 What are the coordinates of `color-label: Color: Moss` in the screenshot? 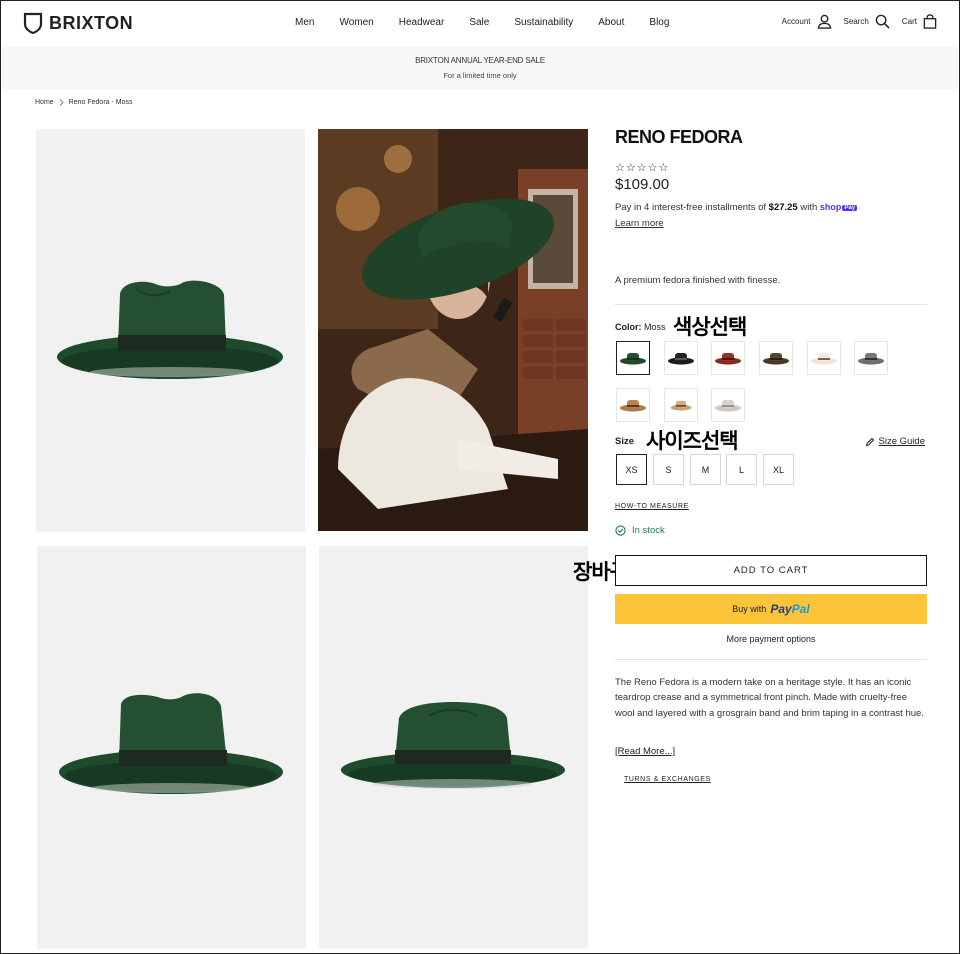 It's located at (640, 327).